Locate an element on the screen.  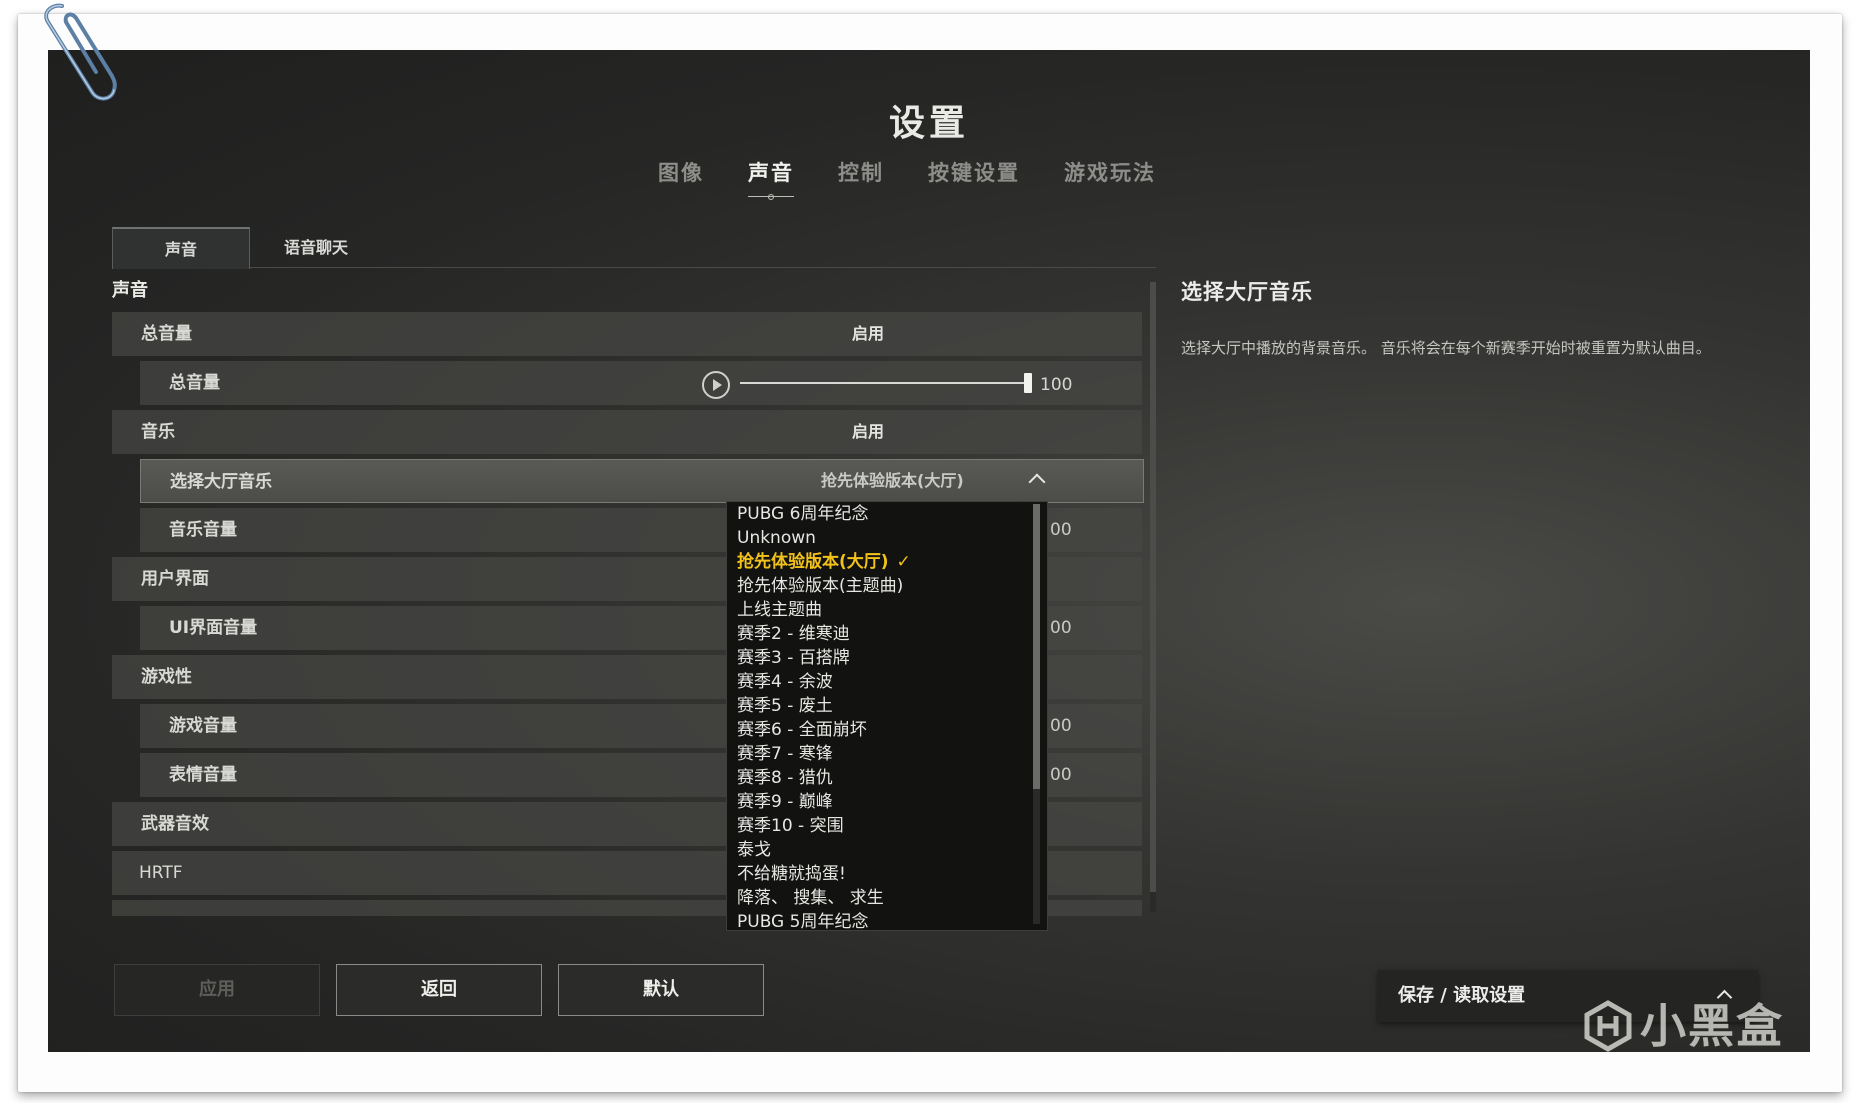
row-label: 游戏性 is located at coordinates (166, 677).